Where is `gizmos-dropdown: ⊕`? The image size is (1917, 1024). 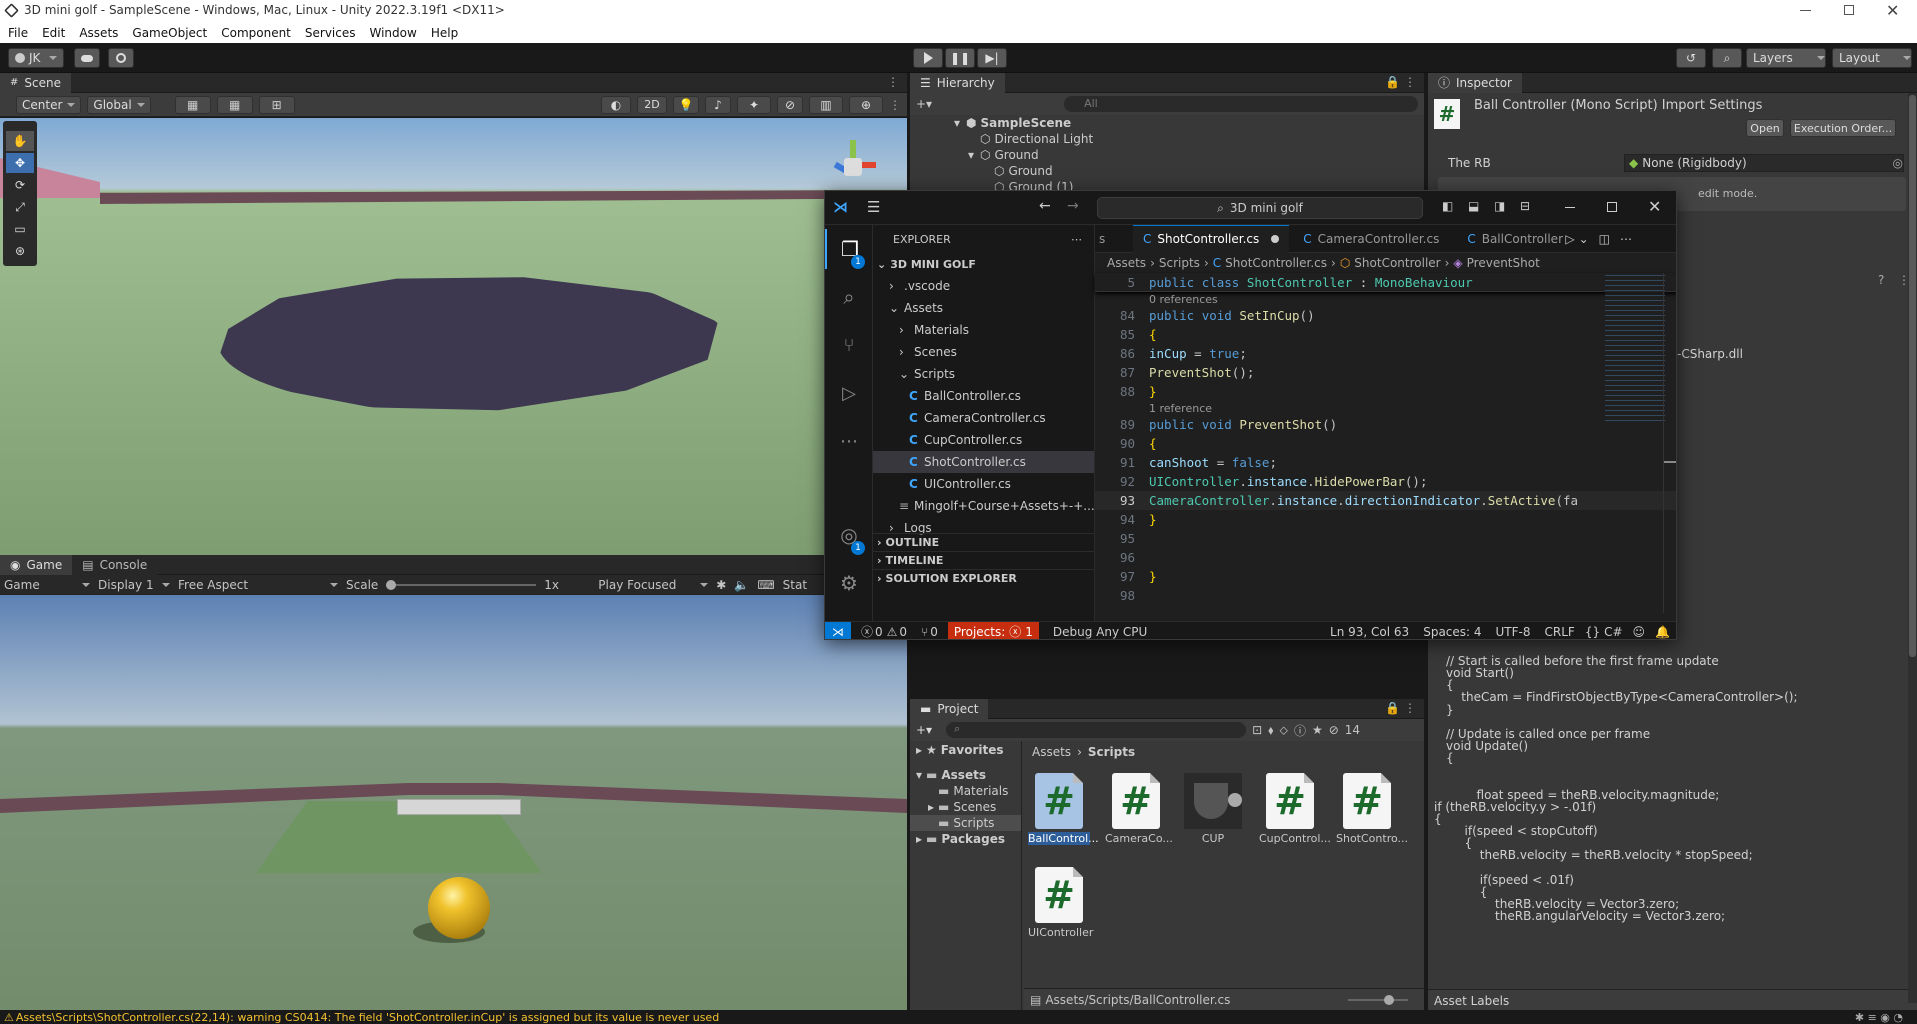
gizmos-dropdown: ⊕ is located at coordinates (866, 104).